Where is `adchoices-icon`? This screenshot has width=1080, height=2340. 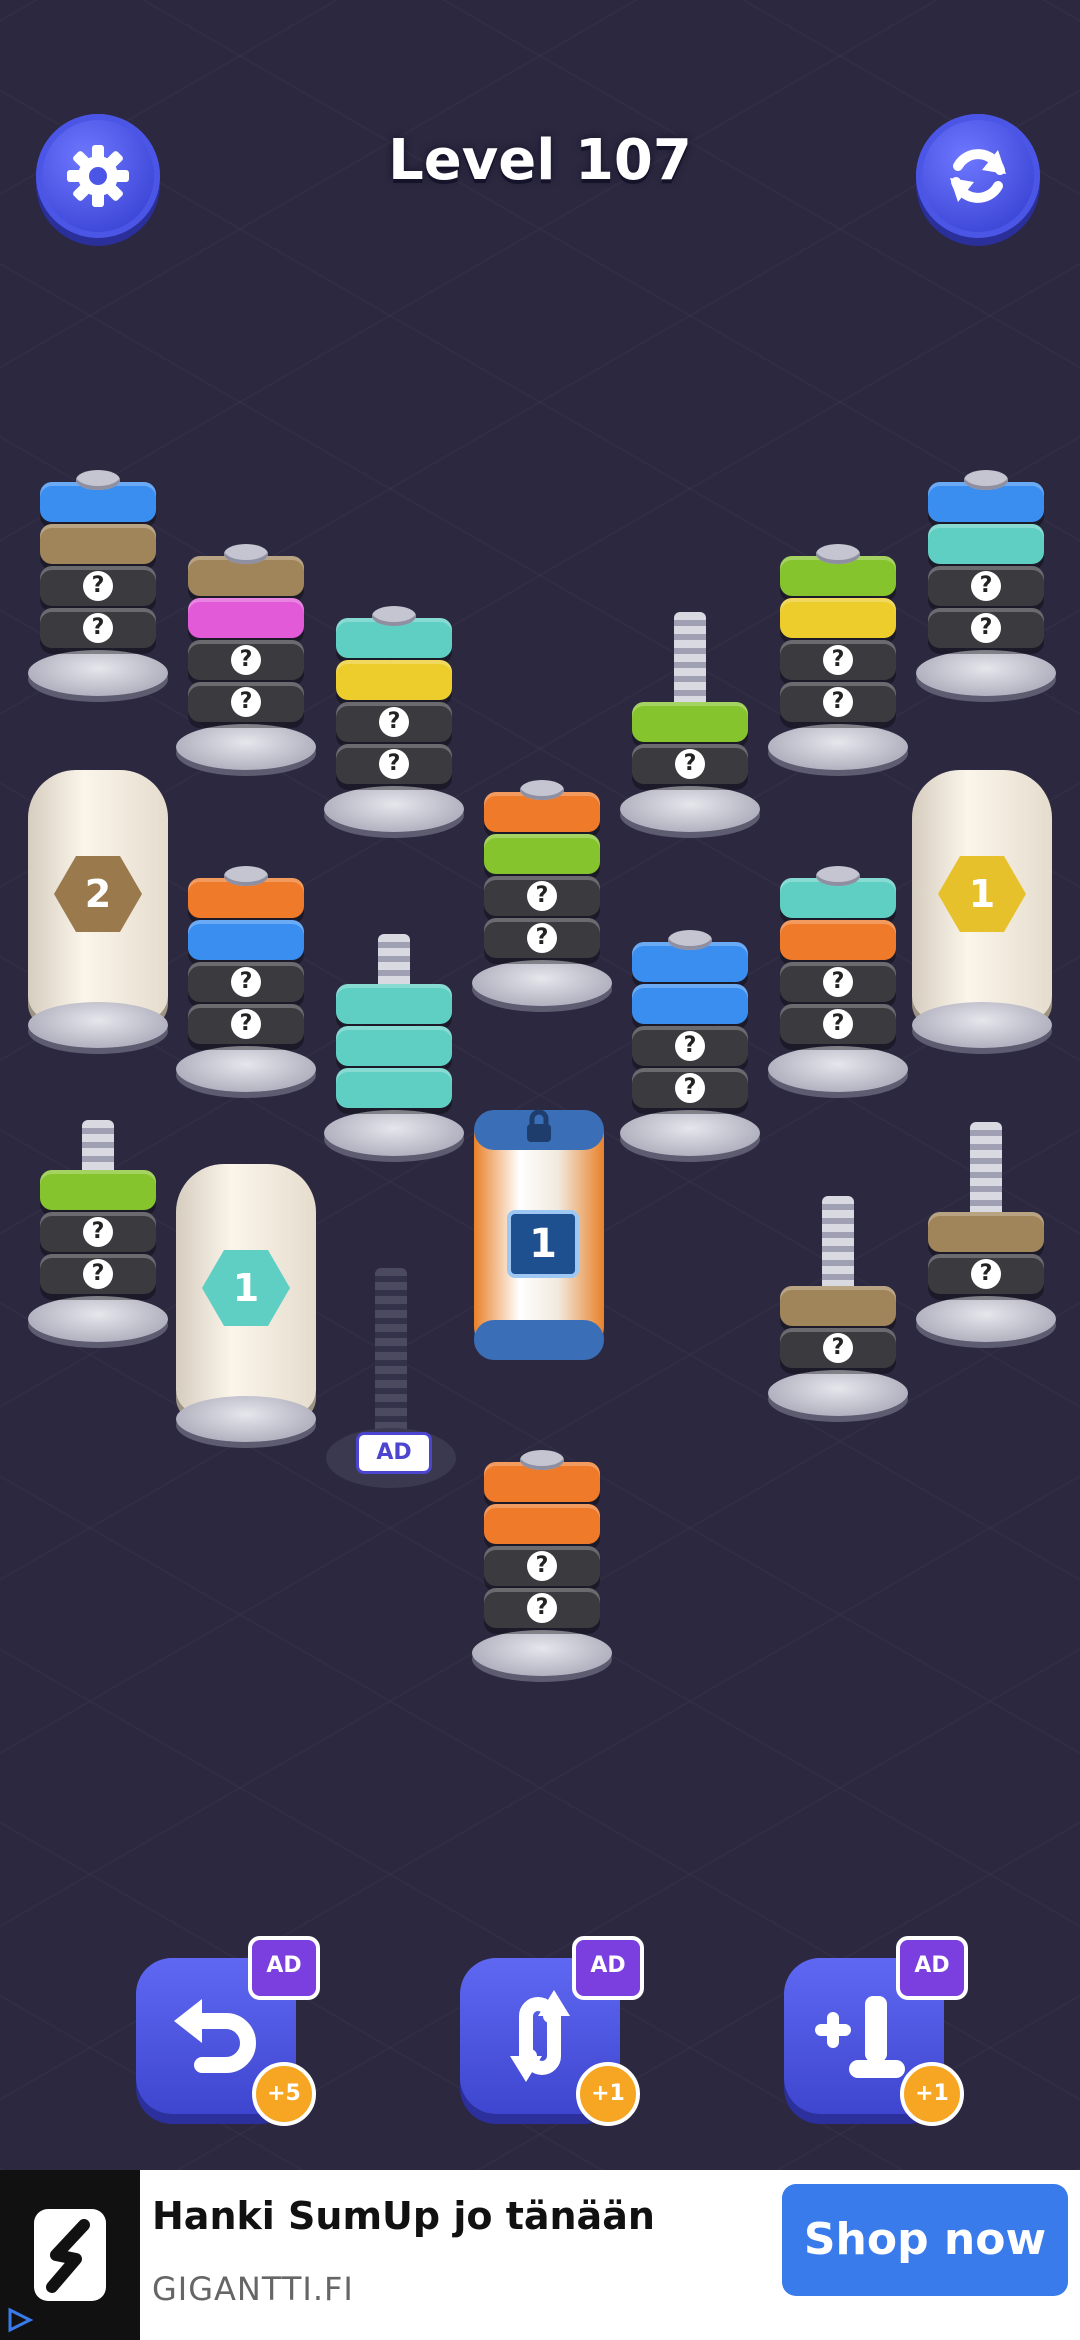
adchoices-icon is located at coordinates (20, 2320).